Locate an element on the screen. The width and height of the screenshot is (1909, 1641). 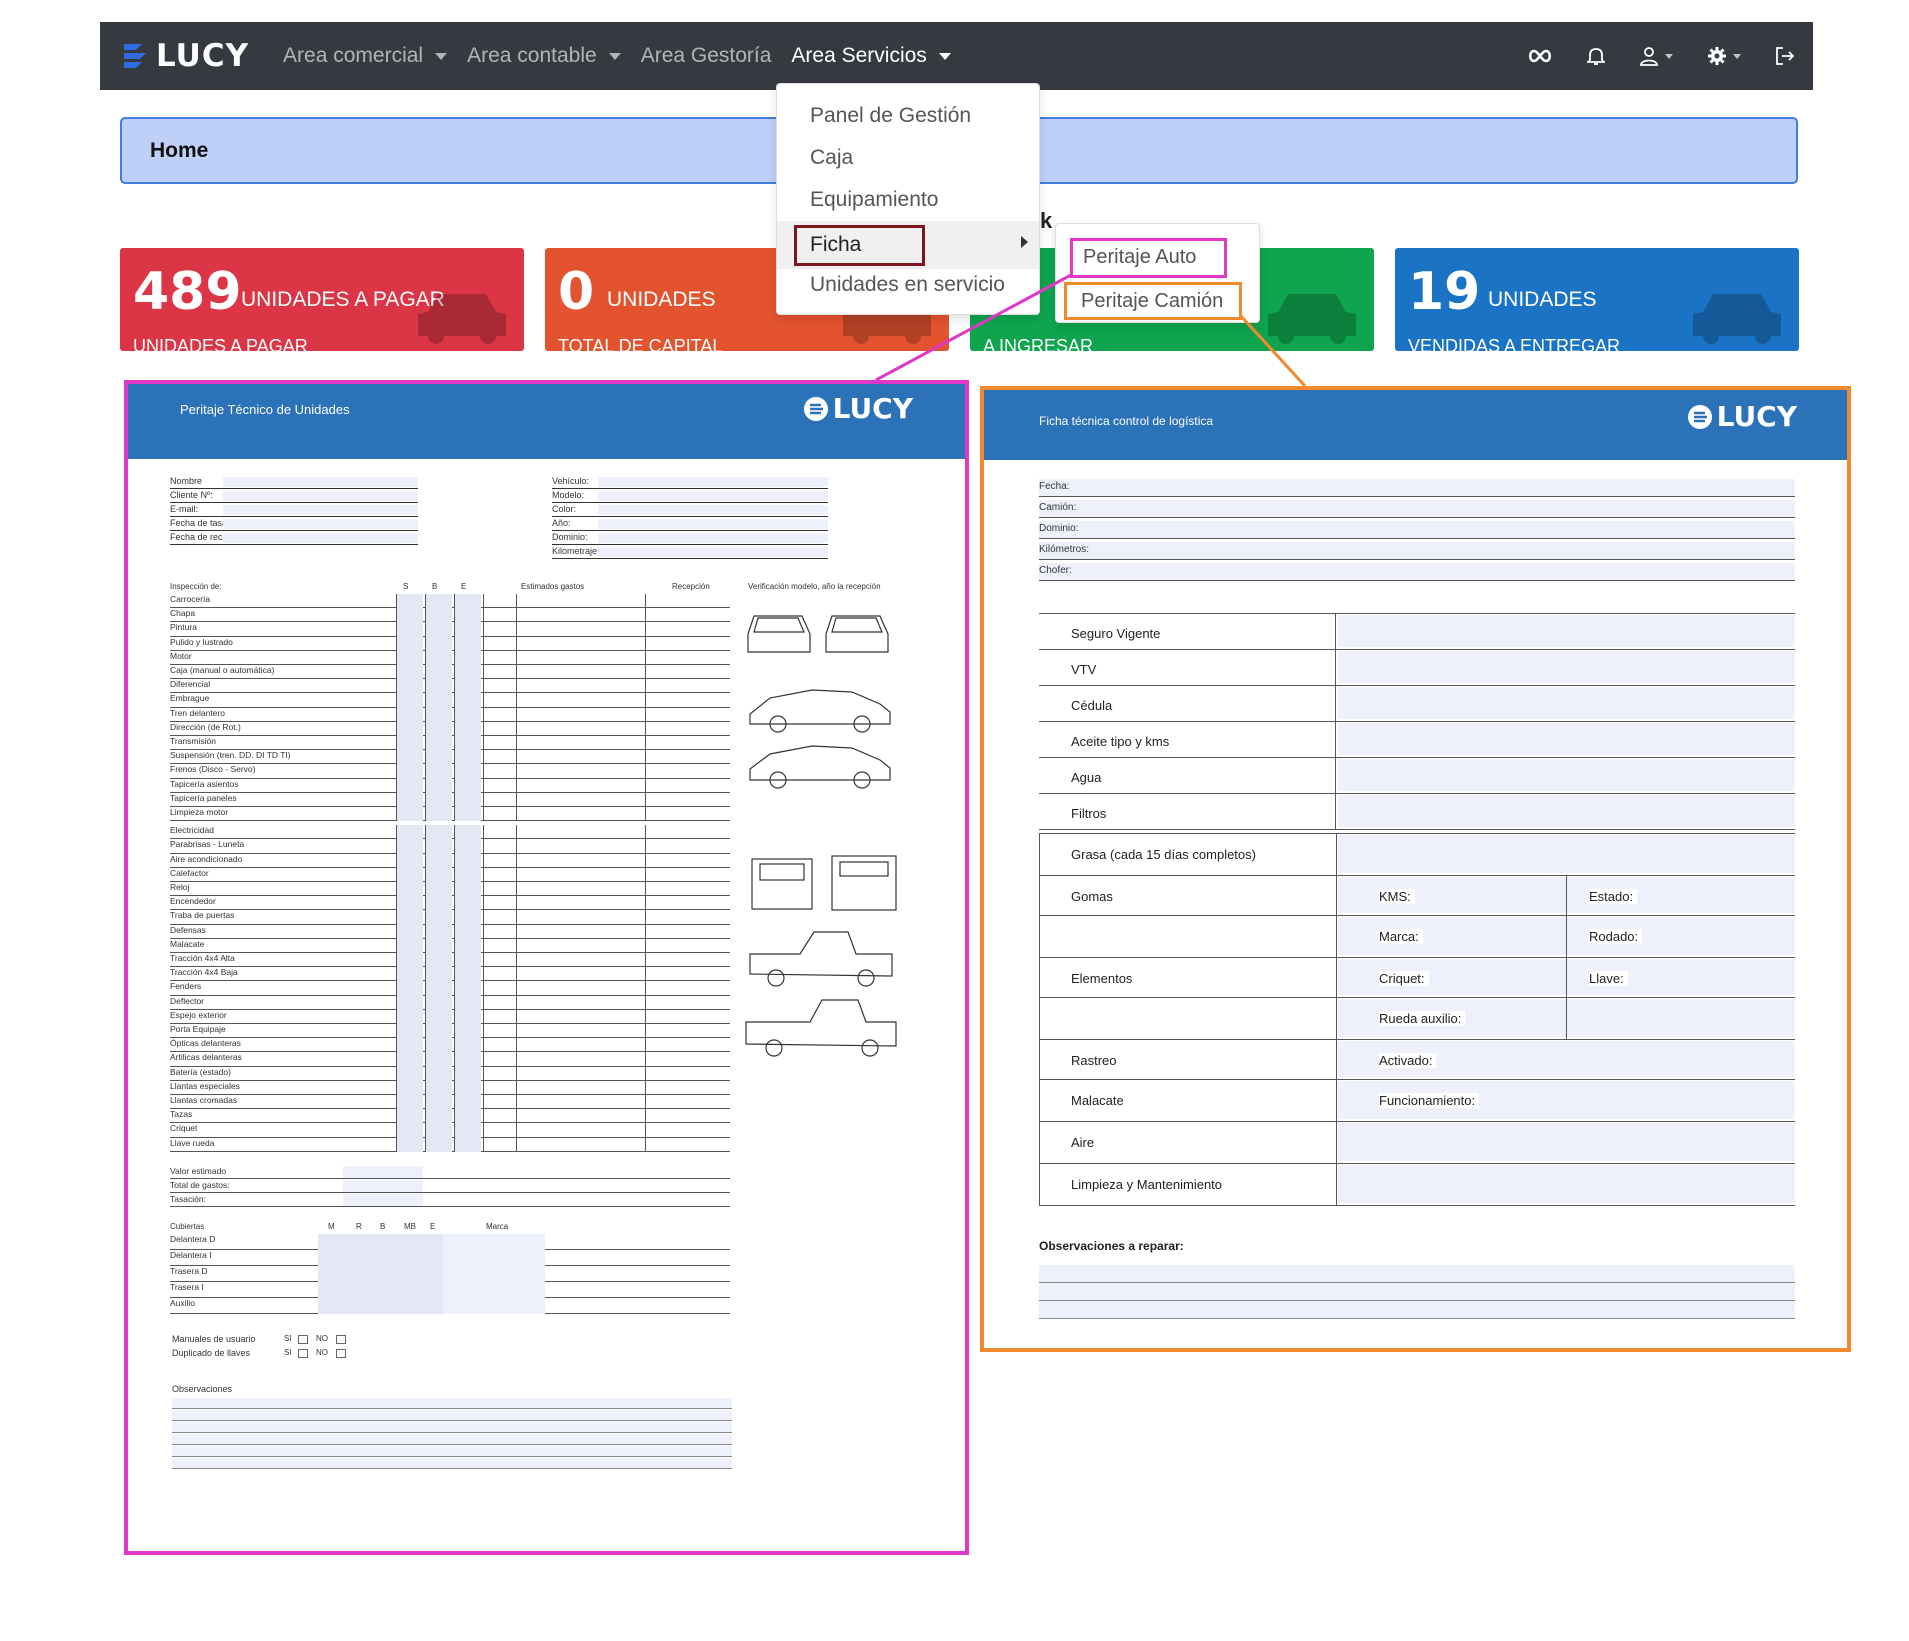
summary-line is located at coordinates (450, 1192).